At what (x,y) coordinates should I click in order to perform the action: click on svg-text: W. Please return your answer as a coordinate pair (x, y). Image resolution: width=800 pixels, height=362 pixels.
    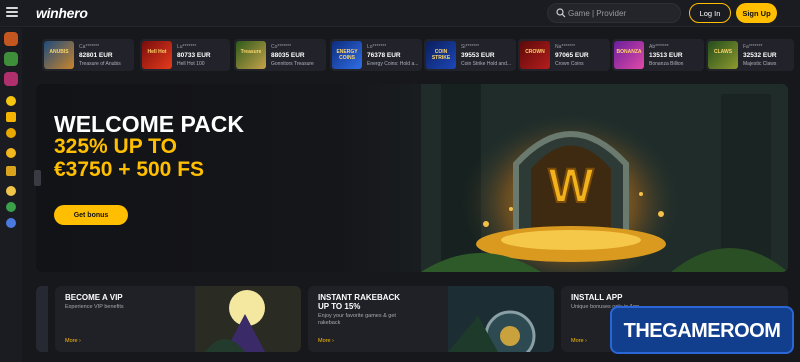
    Looking at the image, I should click on (571, 186).